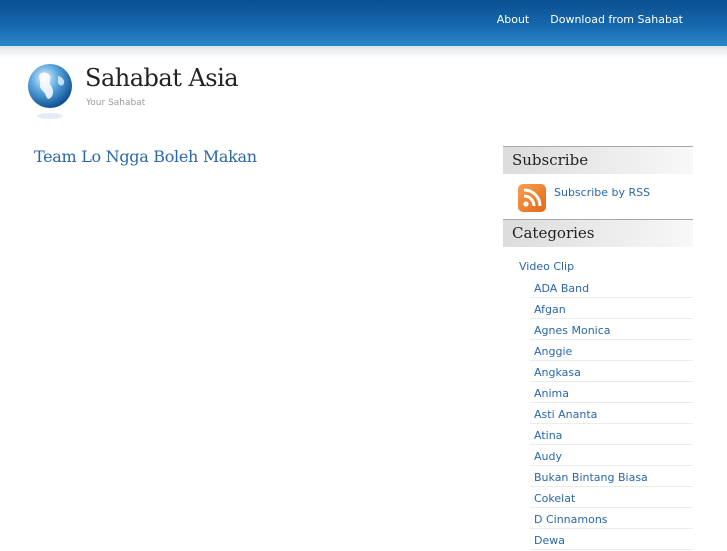  What do you see at coordinates (572, 330) in the screenshot?
I see `category-link: Agnes Monica` at bounding box center [572, 330].